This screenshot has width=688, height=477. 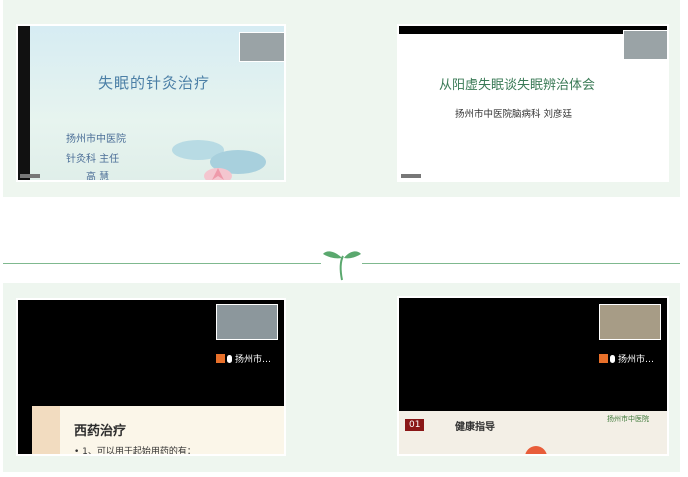 What do you see at coordinates (96, 139) in the screenshot?
I see `slide-line: 扬州市中医院` at bounding box center [96, 139].